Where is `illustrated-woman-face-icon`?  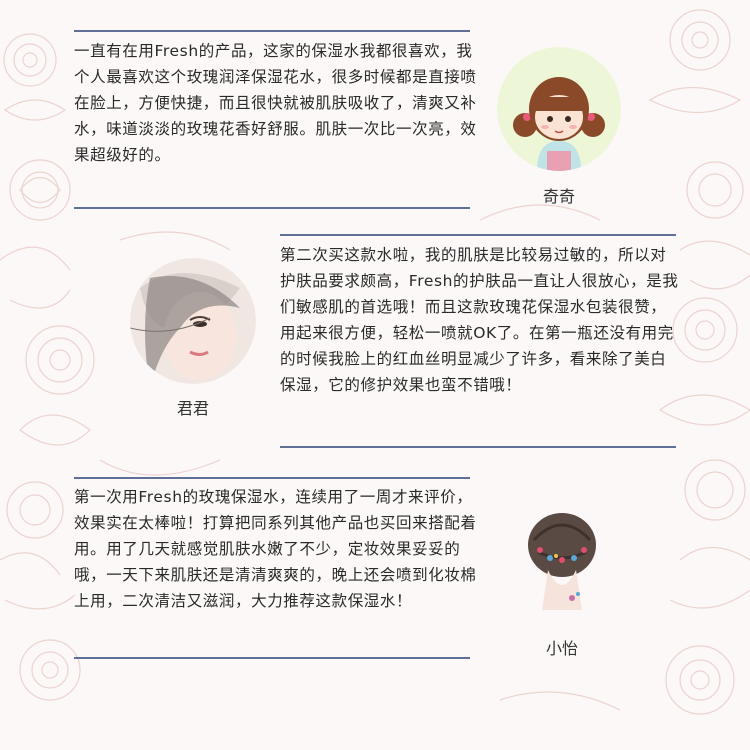 illustrated-woman-face-icon is located at coordinates (193, 321).